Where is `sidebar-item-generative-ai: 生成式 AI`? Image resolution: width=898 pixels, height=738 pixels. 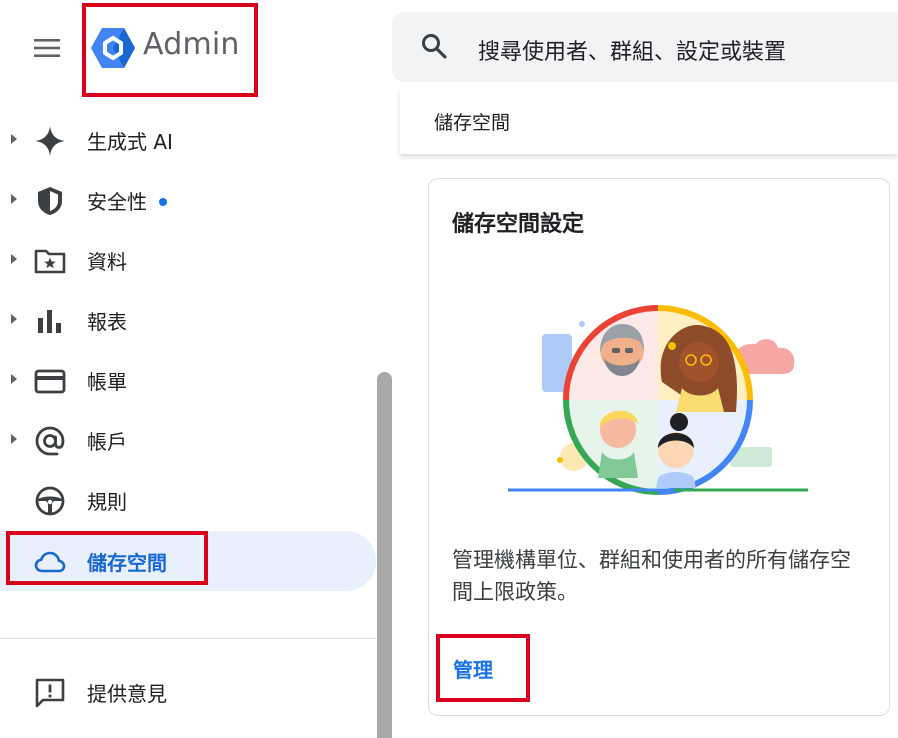
sidebar-item-generative-ai: 生成式 AI is located at coordinates (188, 140).